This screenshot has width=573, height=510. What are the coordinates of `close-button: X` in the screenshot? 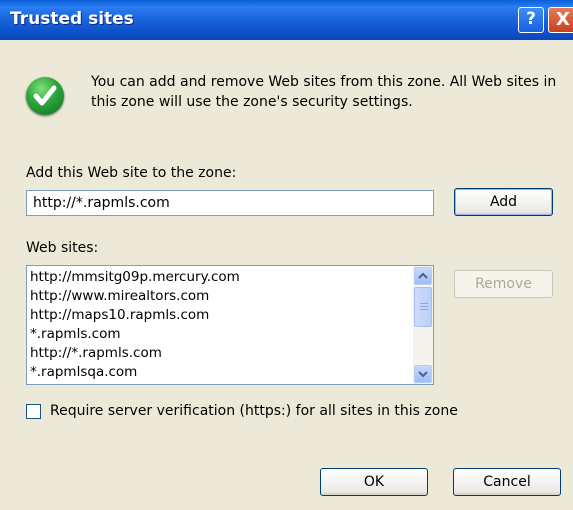 It's located at (560, 20).